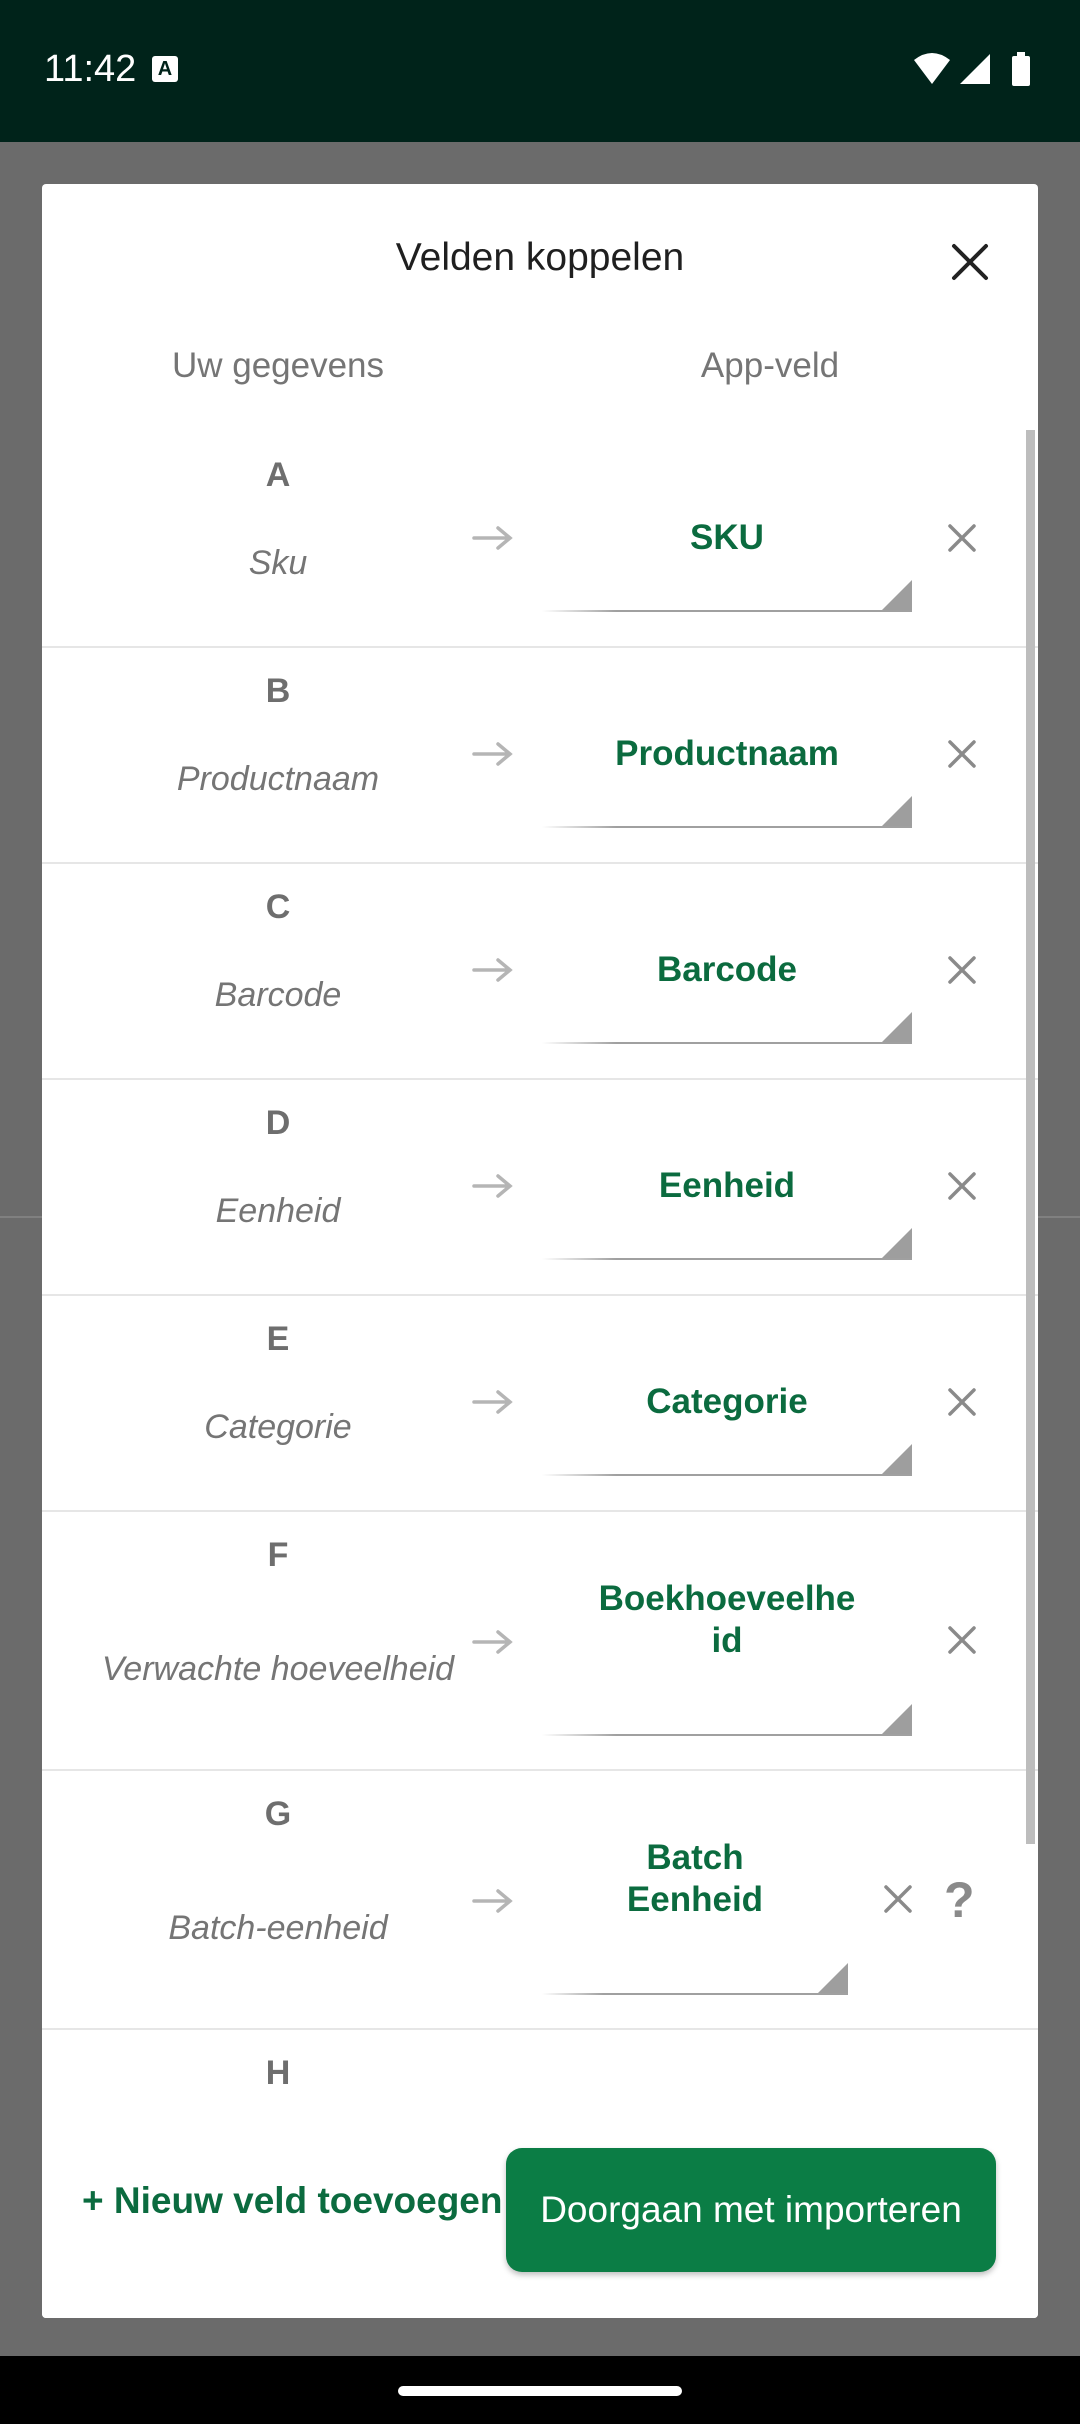 This screenshot has height=2424, width=1080. Describe the element at coordinates (727, 1620) in the screenshot. I see `app-field-select: Boekhoeveelhe id` at that location.